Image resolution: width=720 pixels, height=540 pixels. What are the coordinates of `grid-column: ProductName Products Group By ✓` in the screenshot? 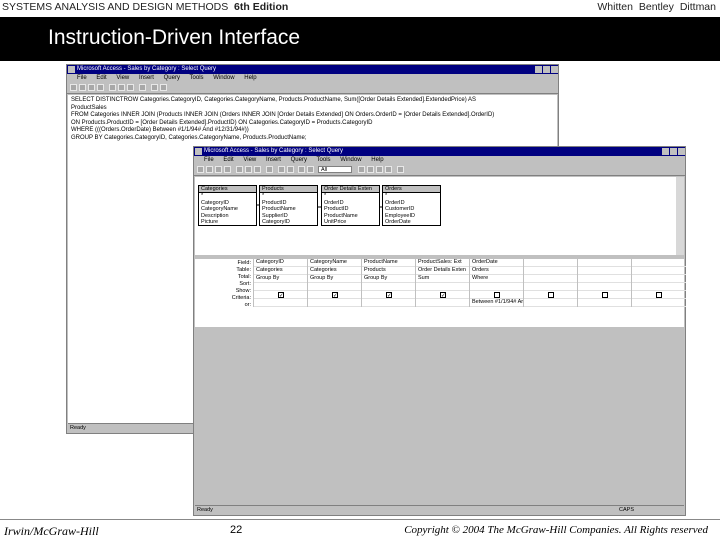 It's located at (388, 283).